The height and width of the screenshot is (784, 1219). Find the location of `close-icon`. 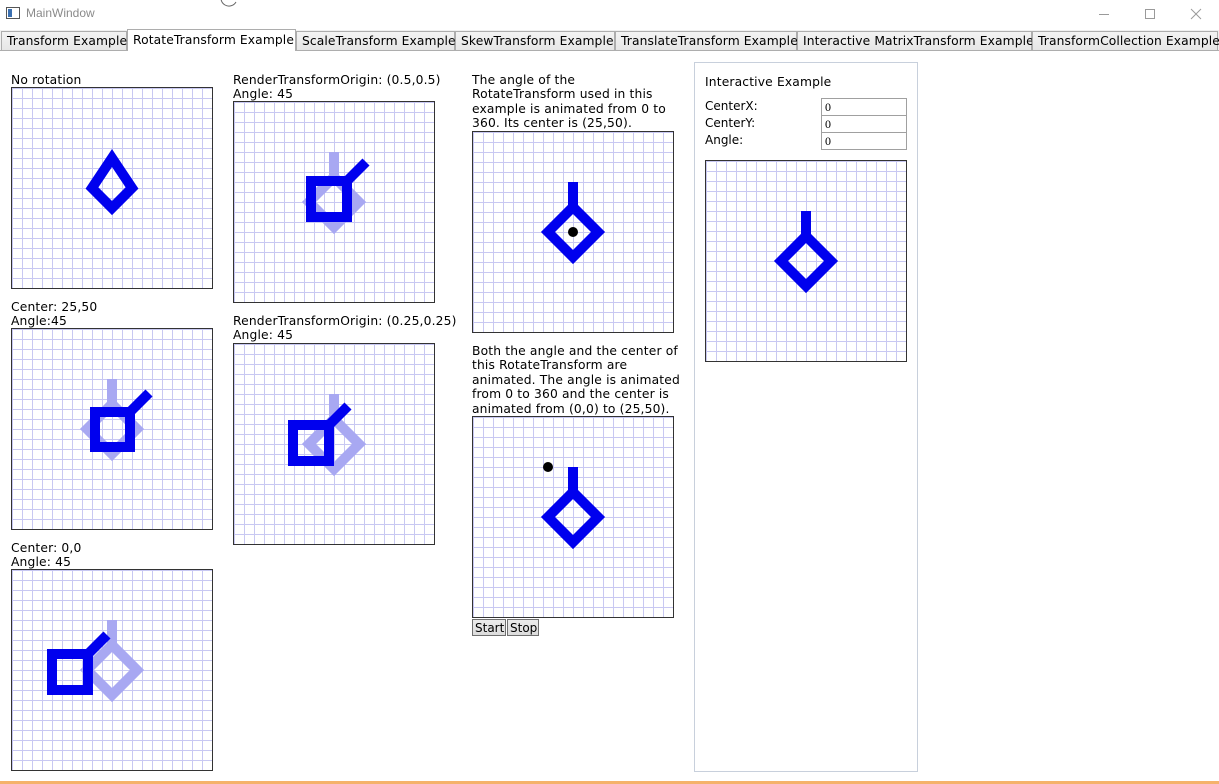

close-icon is located at coordinates (1196, 14).